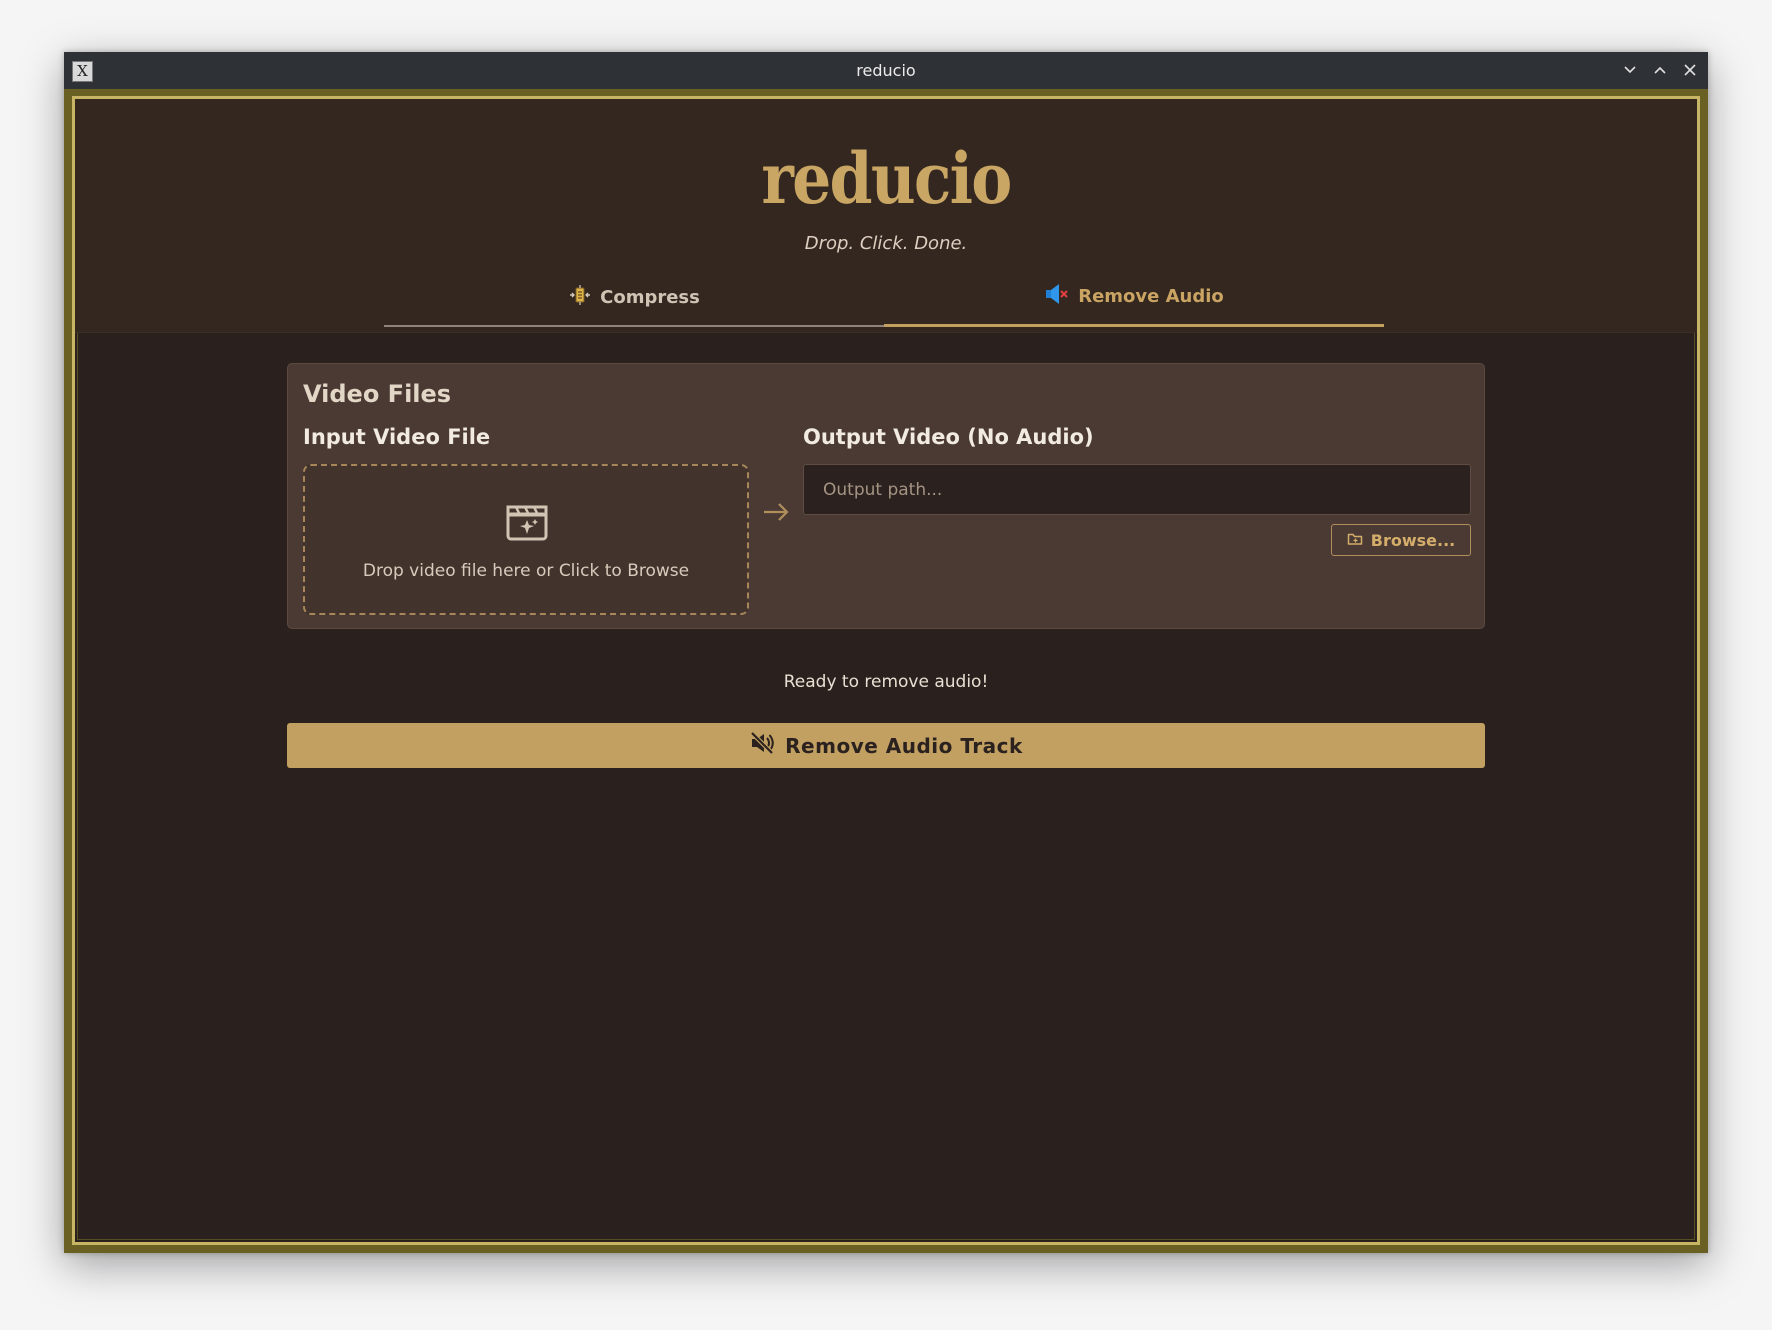 The image size is (1772, 1330). Describe the element at coordinates (650, 297) in the screenshot. I see `tab-compress-label: Compress` at that location.